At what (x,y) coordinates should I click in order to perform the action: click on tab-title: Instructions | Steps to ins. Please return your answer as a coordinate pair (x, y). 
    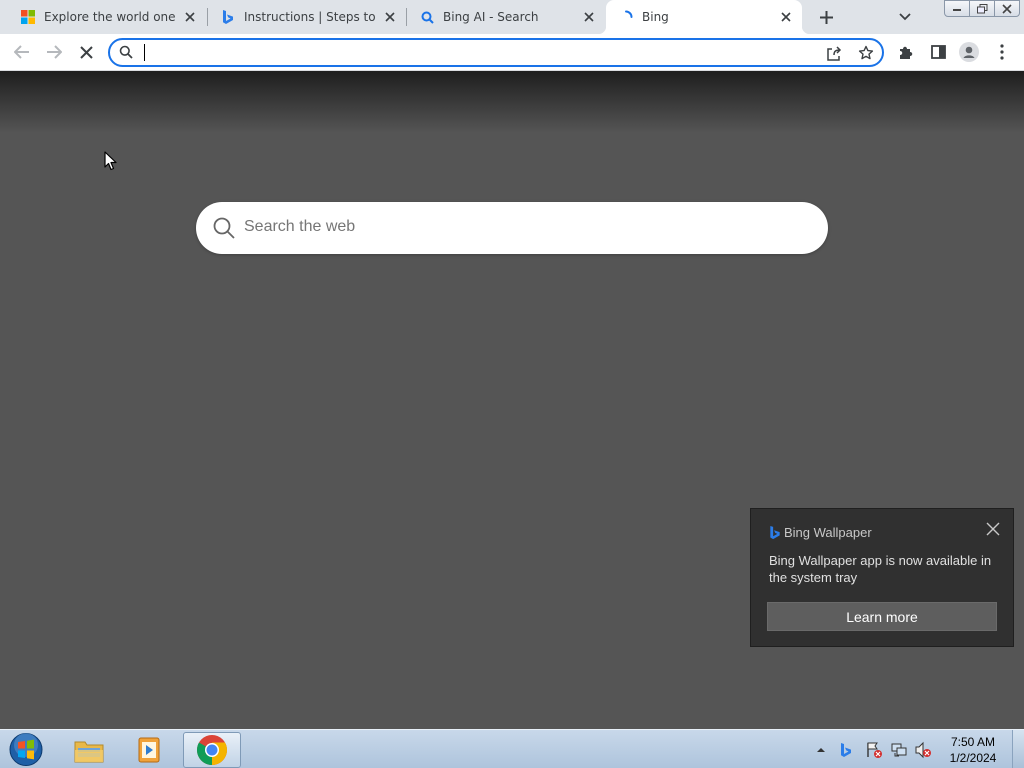
    Looking at the image, I should click on (310, 17).